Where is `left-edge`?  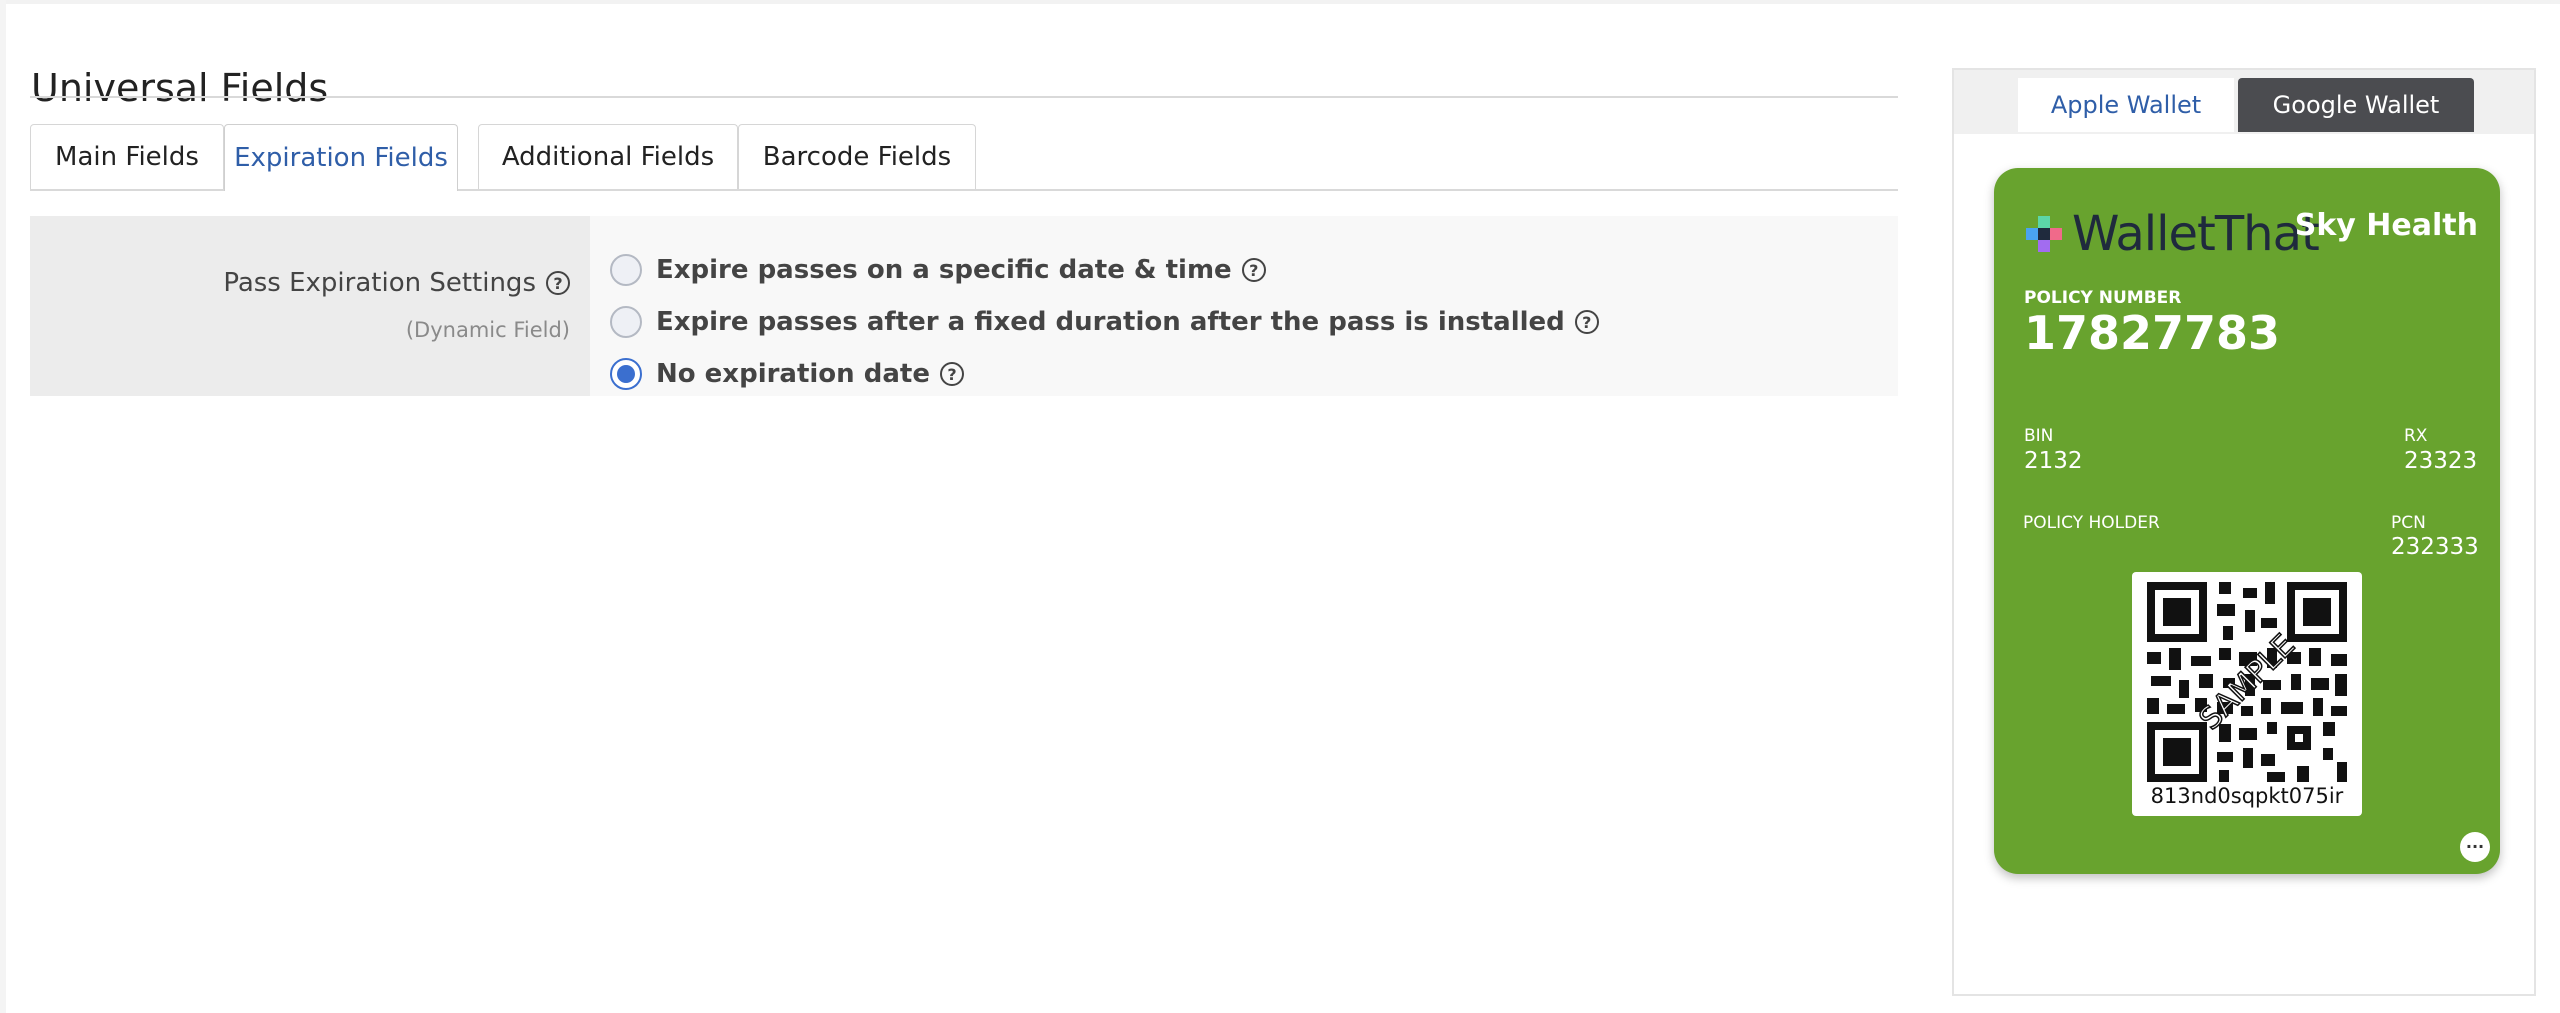
left-edge is located at coordinates (3, 506).